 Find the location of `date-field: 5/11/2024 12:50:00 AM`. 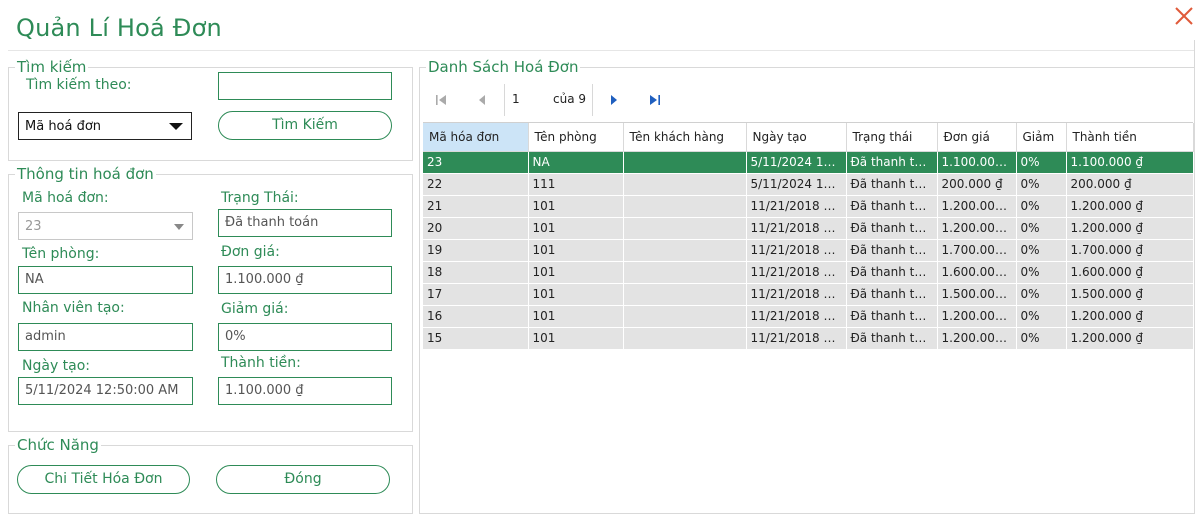

date-field: 5/11/2024 12:50:00 AM is located at coordinates (105, 391).